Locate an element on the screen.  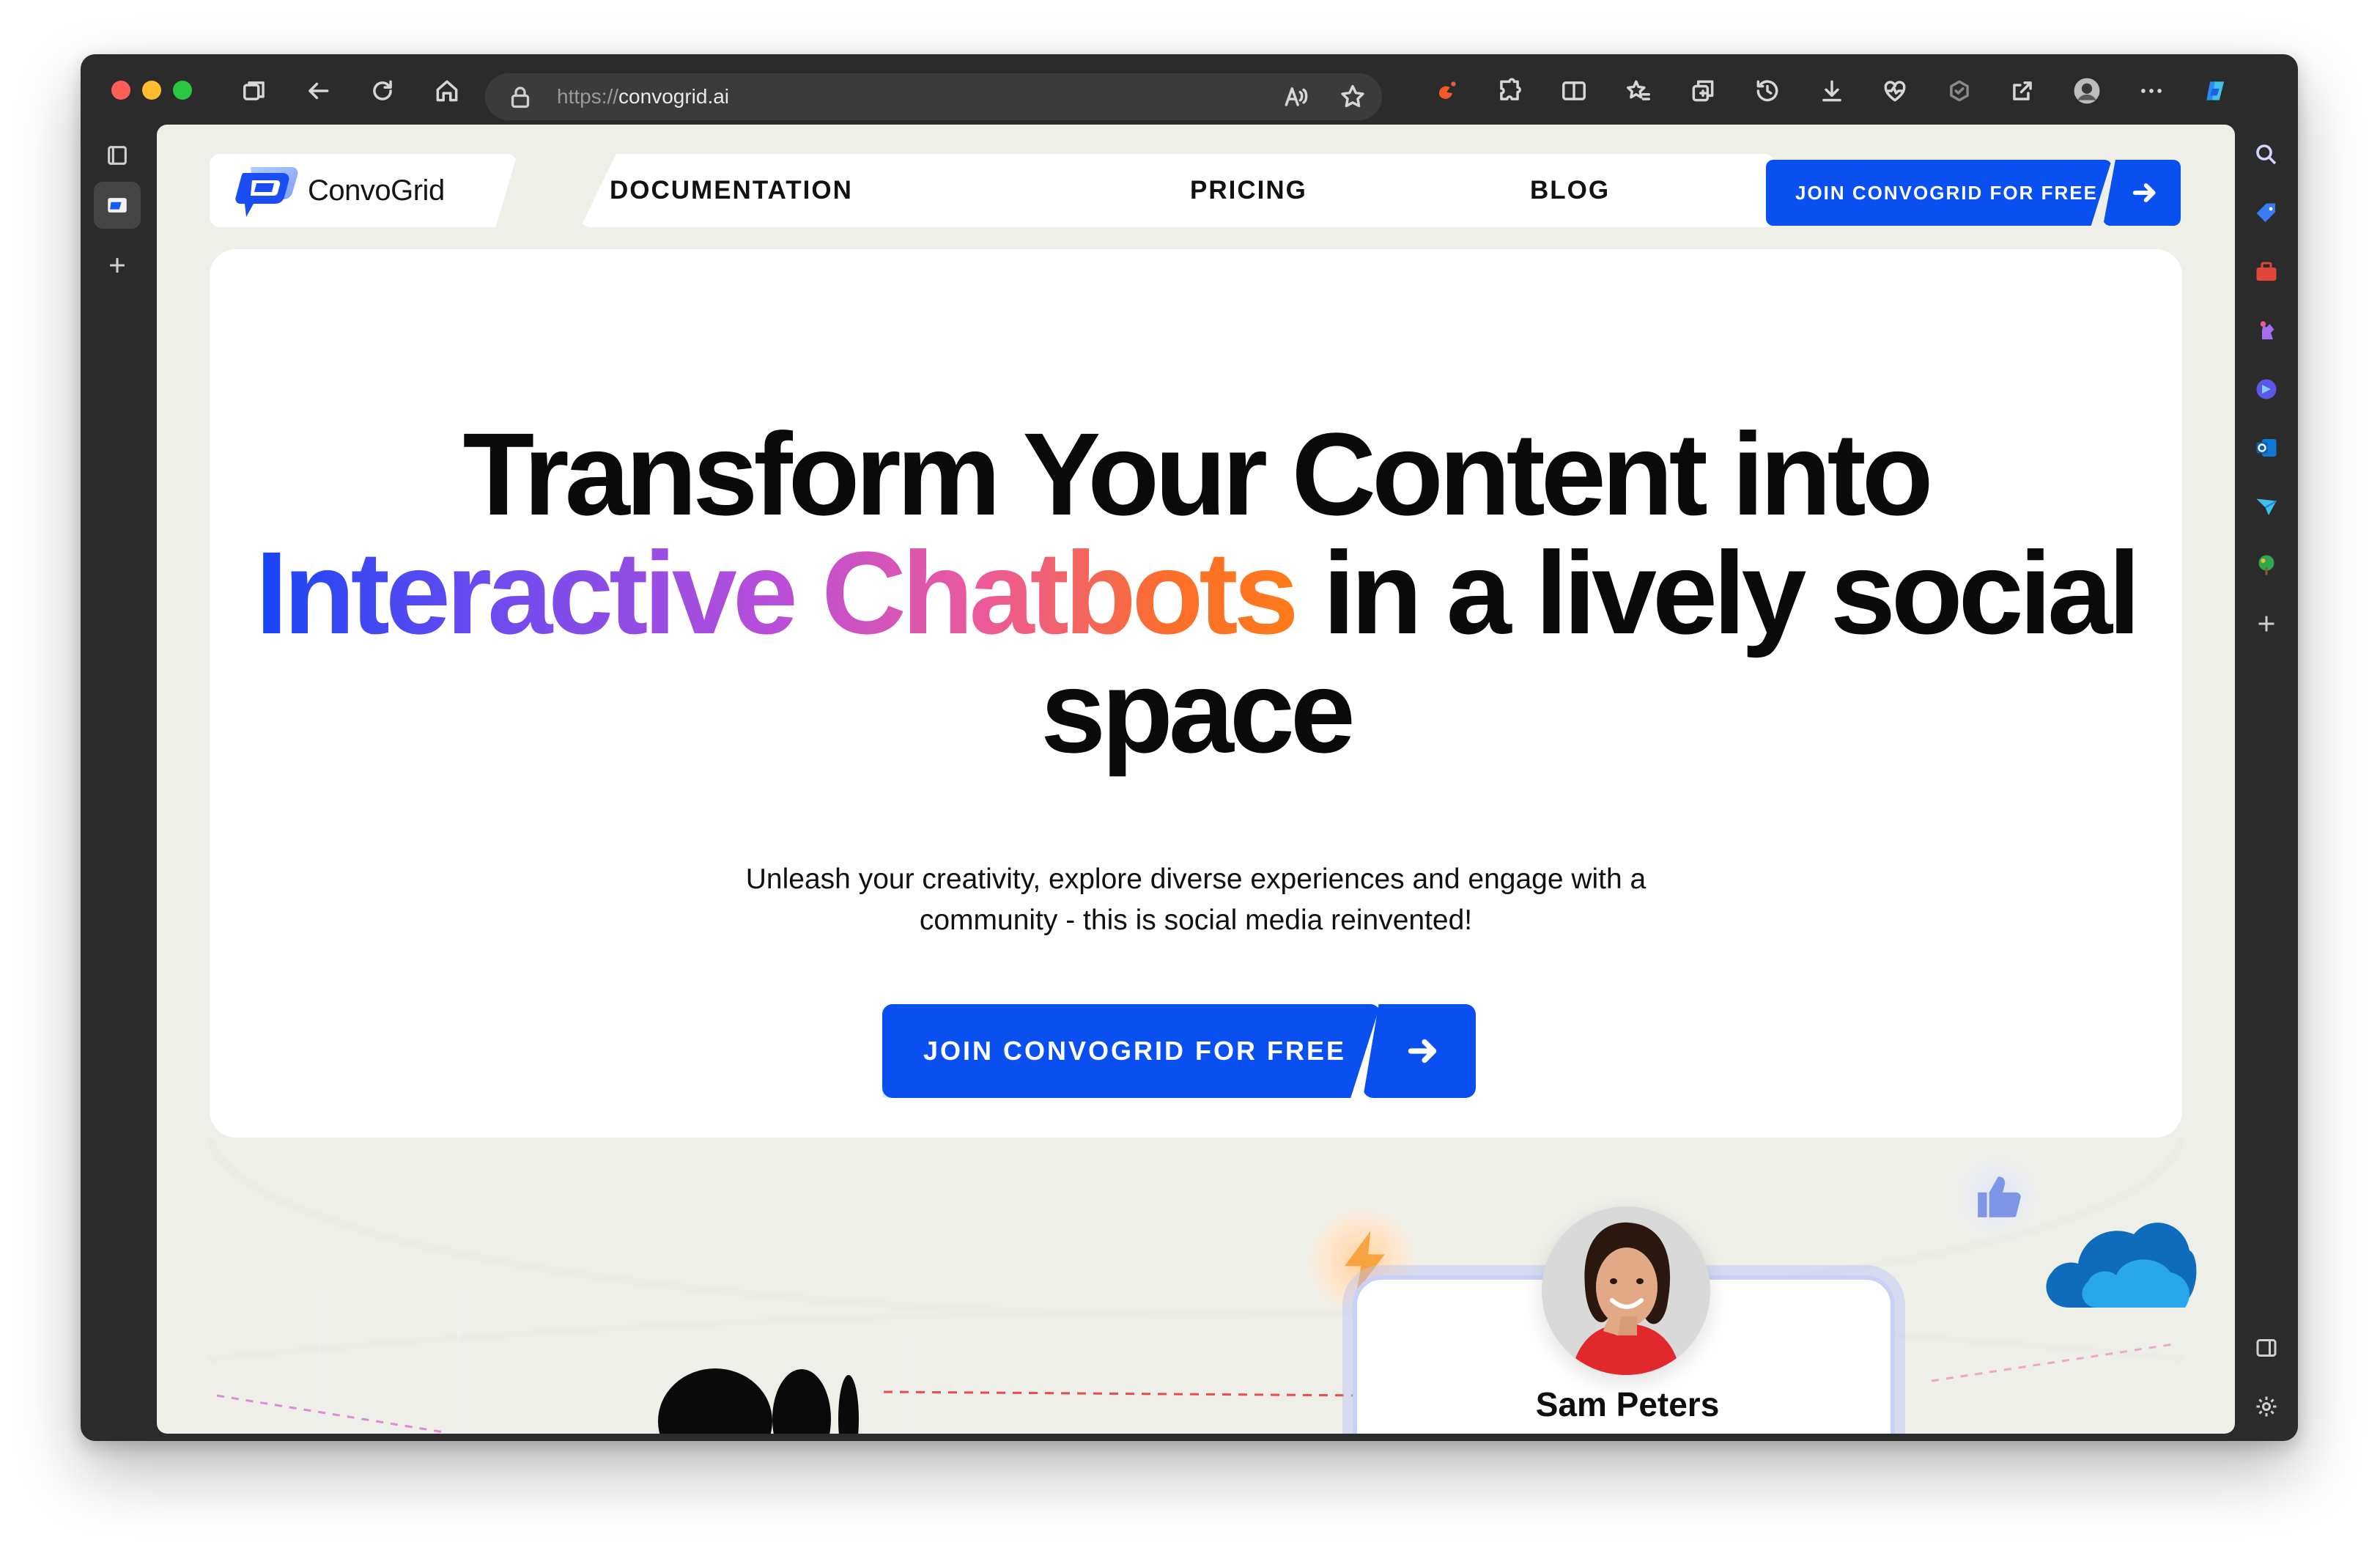
add-icon is located at coordinates (2266, 623).